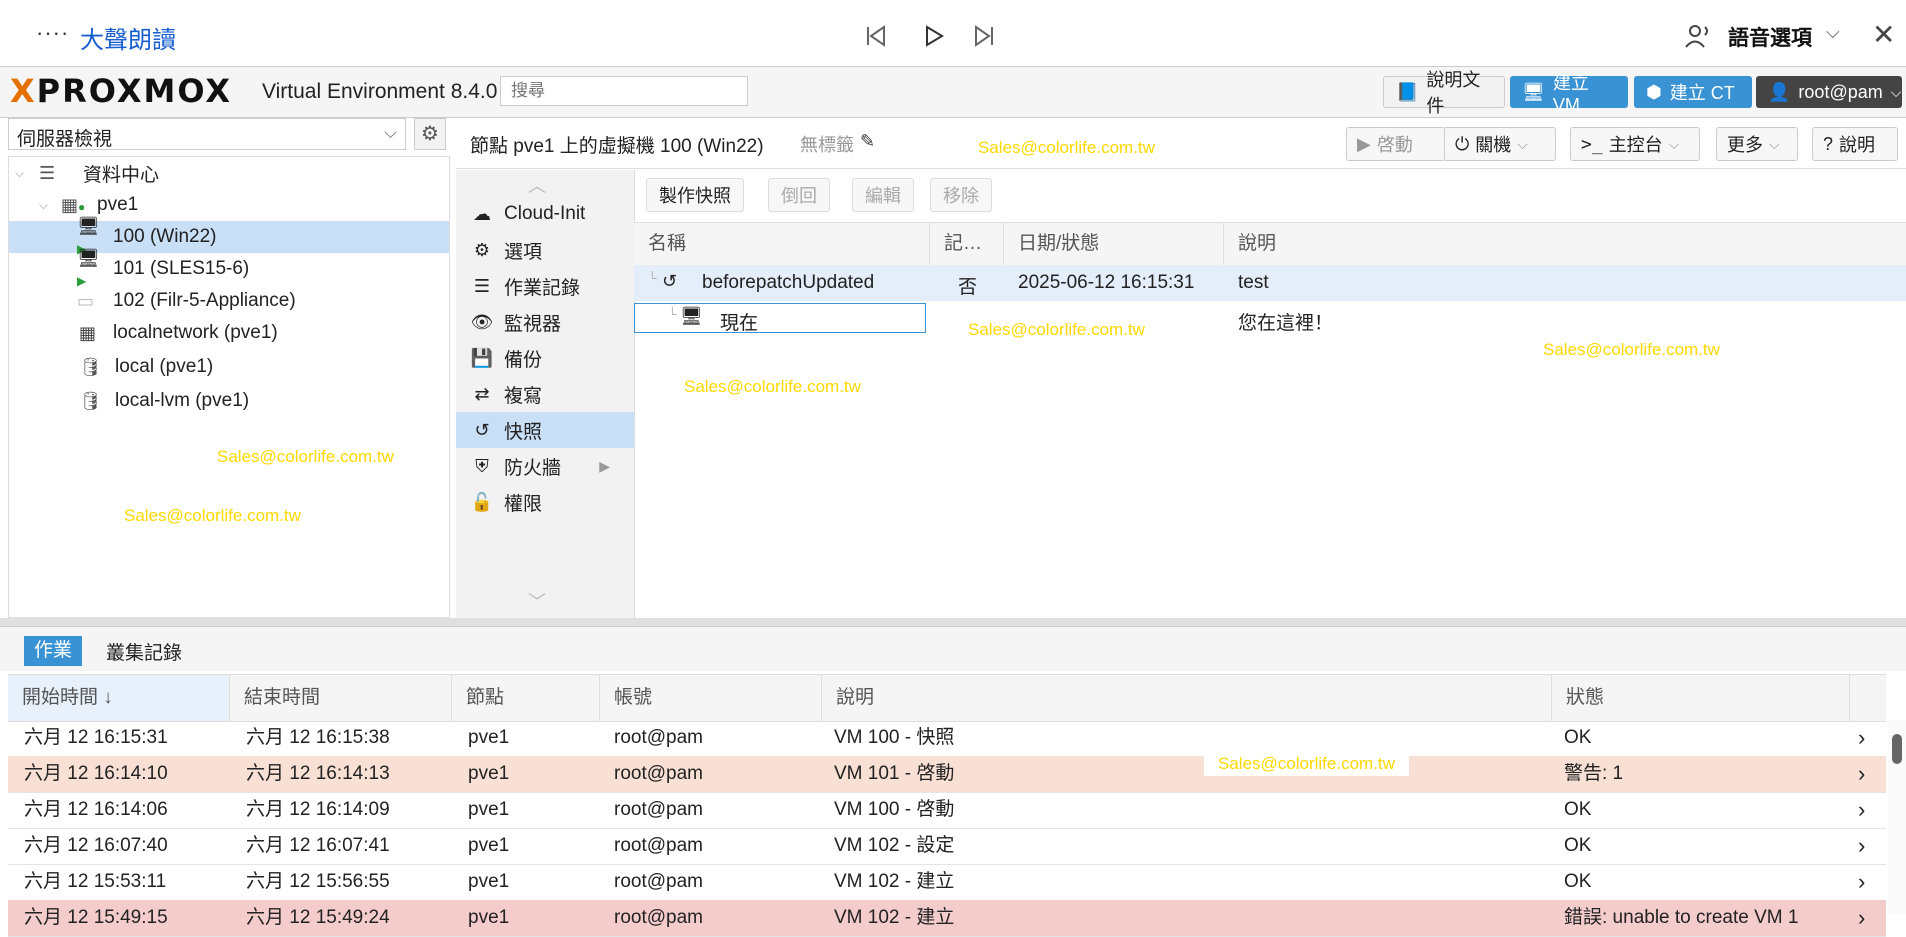 The height and width of the screenshot is (937, 1906). What do you see at coordinates (545, 322) in the screenshot?
I see `submenu-item-monitor: 👁 監視器` at bounding box center [545, 322].